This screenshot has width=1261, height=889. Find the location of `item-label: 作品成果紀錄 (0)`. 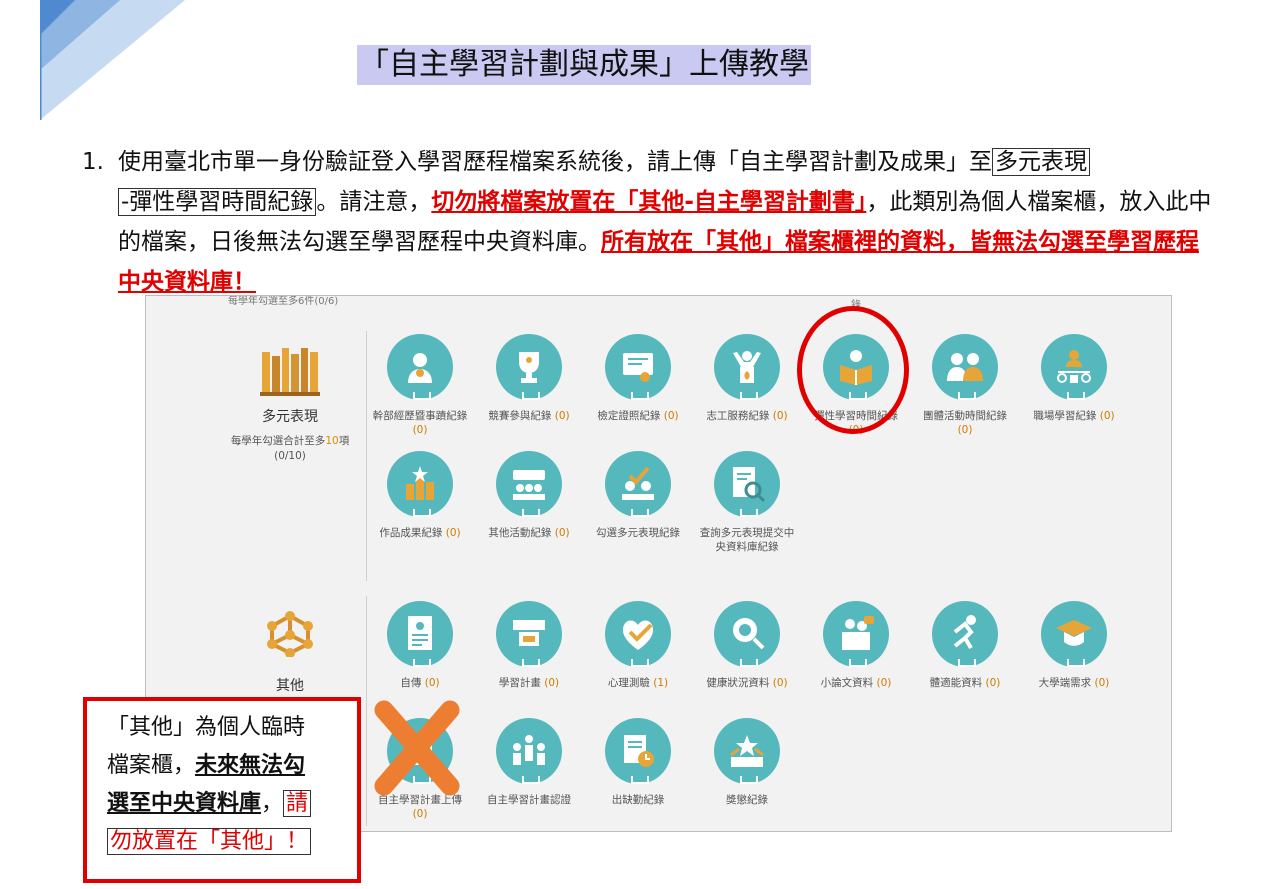

item-label: 作品成果紀錄 (0) is located at coordinates (420, 533).